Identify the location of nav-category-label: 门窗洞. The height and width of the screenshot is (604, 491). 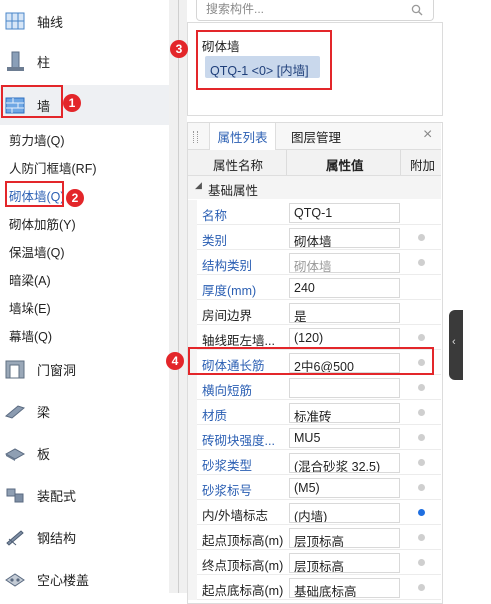
(57, 370).